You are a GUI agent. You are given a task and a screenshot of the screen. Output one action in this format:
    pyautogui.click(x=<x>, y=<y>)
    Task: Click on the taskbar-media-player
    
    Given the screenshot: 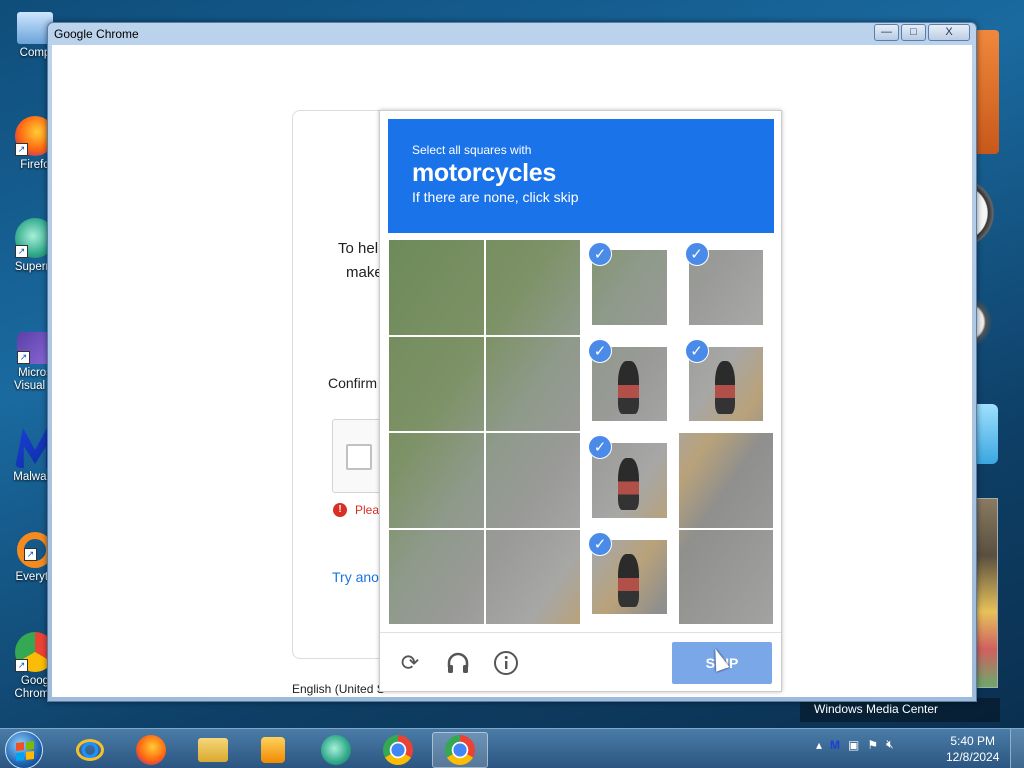 What is the action you would take?
    pyautogui.click(x=273, y=750)
    